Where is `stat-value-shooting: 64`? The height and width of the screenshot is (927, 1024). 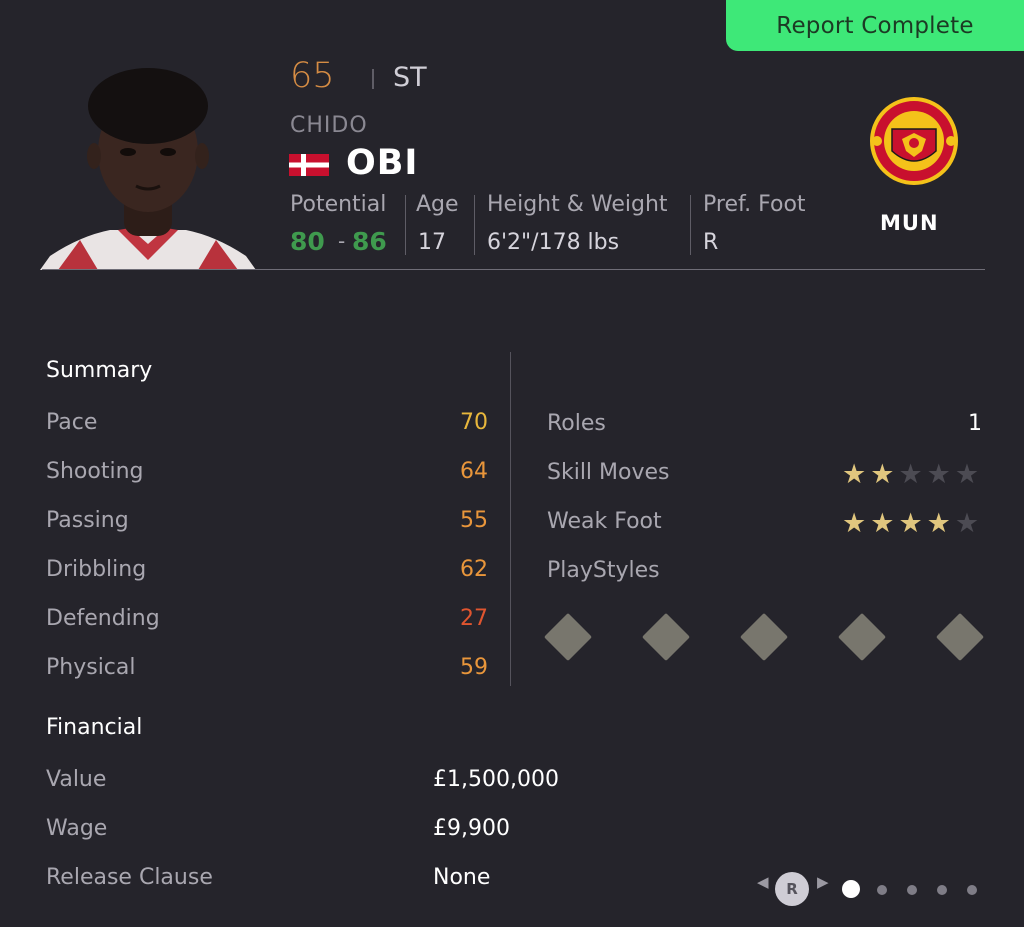 stat-value-shooting: 64 is located at coordinates (474, 471).